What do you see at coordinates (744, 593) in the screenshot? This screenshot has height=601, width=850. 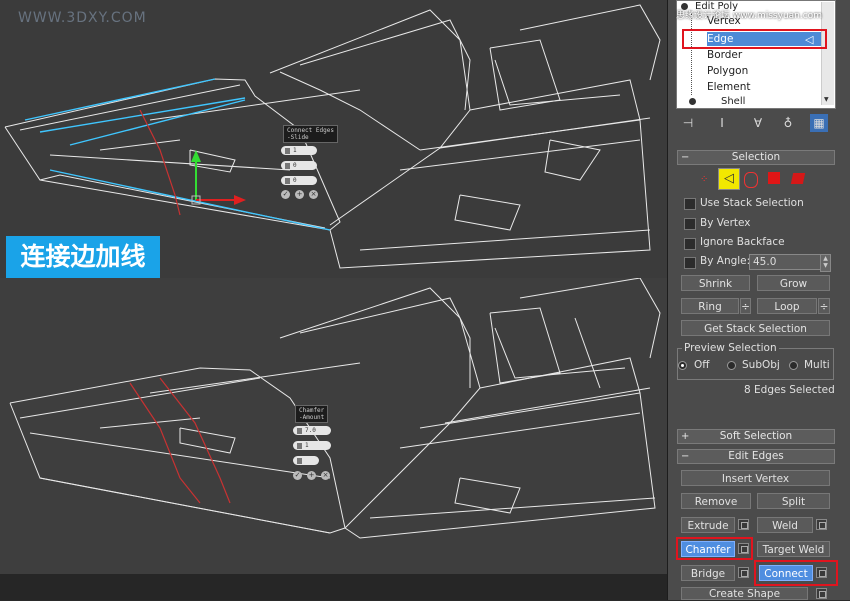 I see `create-shape-button: Create Shape` at bounding box center [744, 593].